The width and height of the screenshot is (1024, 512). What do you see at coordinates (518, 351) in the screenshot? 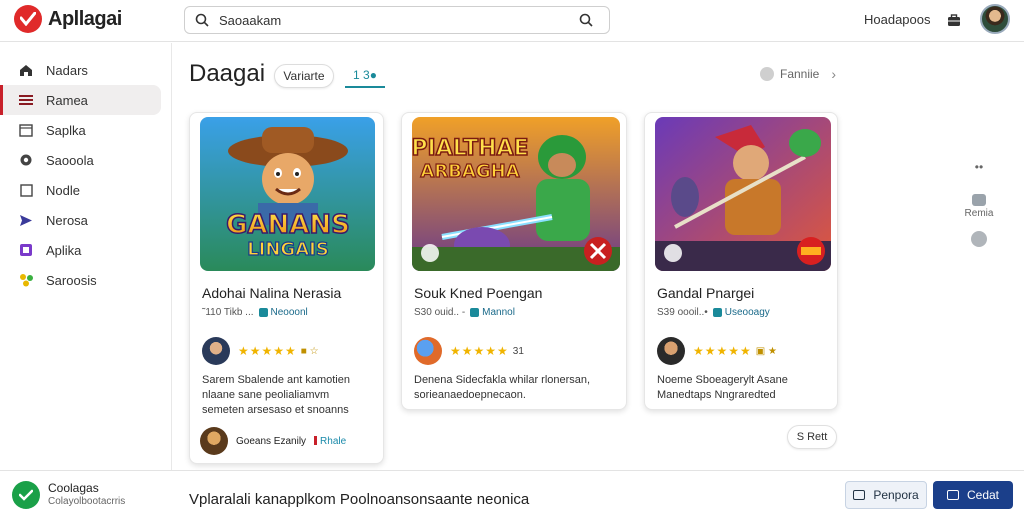
I see `rating-extra: 31` at bounding box center [518, 351].